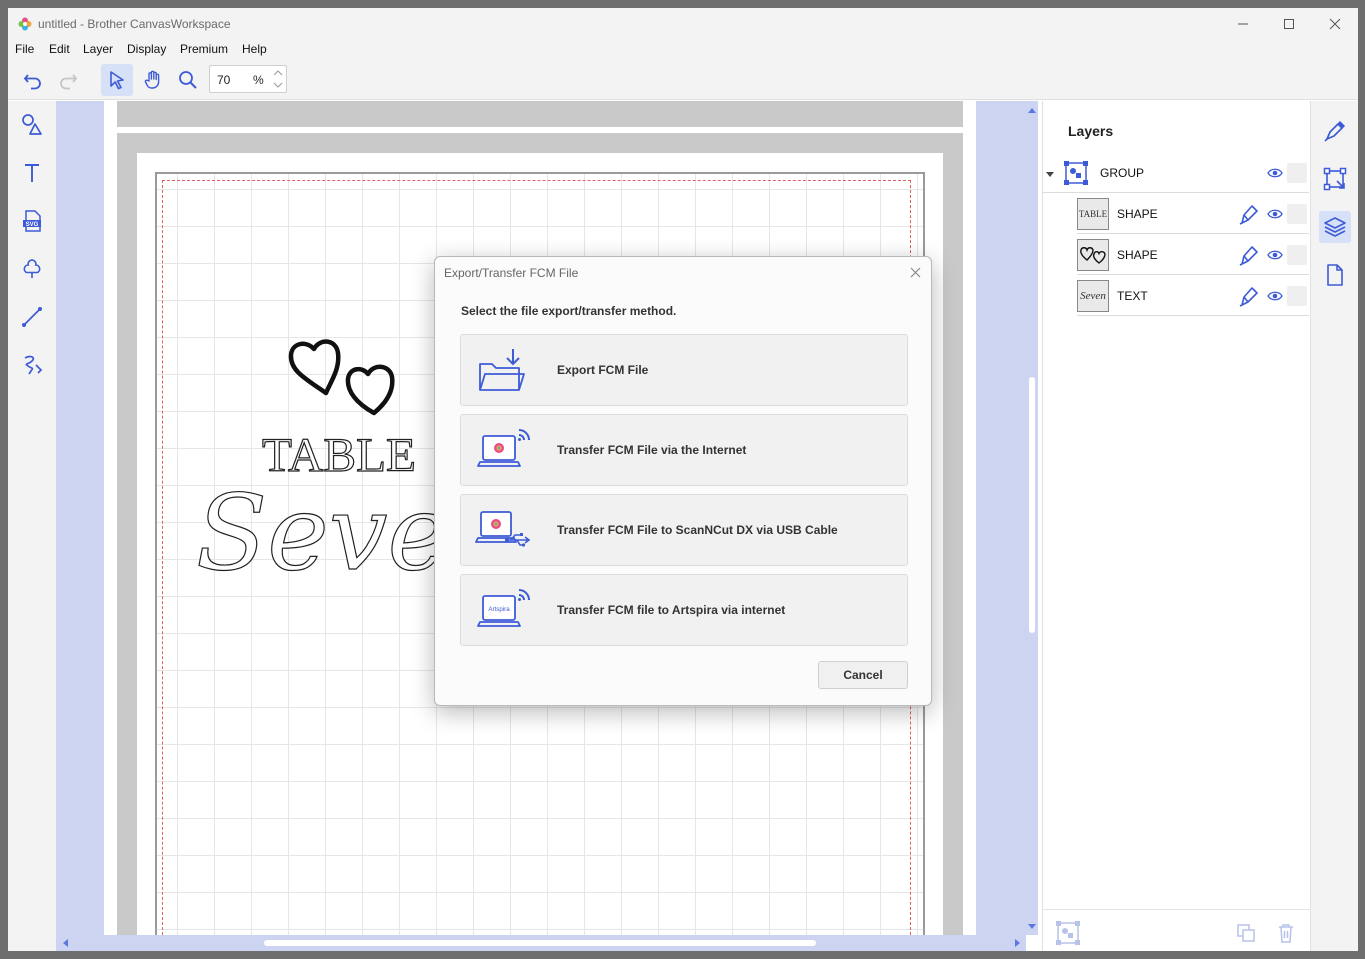  What do you see at coordinates (1193, 214) in the screenshot?
I see `layer-row-shape-table: TABLE SHAPE` at bounding box center [1193, 214].